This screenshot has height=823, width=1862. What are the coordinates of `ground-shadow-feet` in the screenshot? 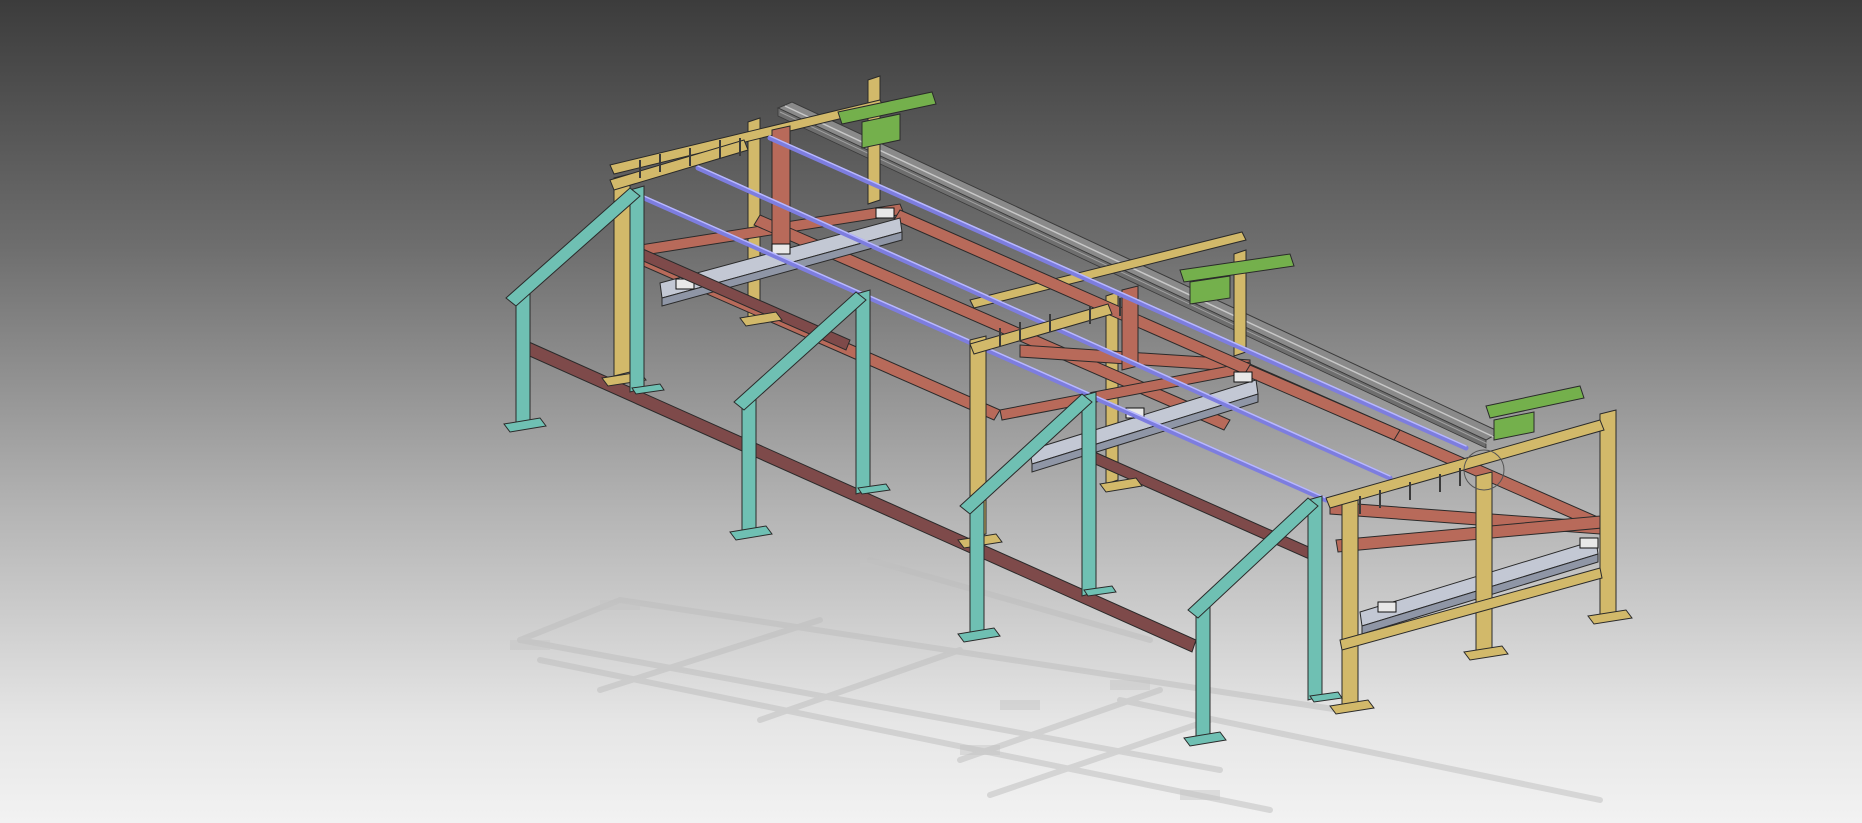 It's located at (865, 680).